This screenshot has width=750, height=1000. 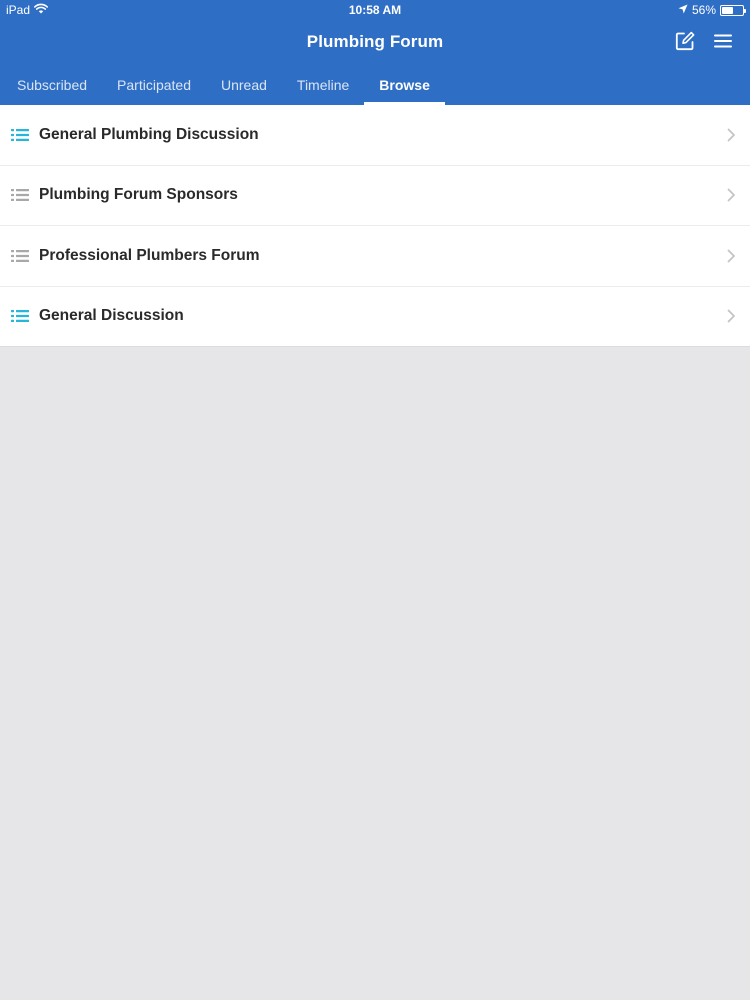 I want to click on compose-icon, so click(x=685, y=41).